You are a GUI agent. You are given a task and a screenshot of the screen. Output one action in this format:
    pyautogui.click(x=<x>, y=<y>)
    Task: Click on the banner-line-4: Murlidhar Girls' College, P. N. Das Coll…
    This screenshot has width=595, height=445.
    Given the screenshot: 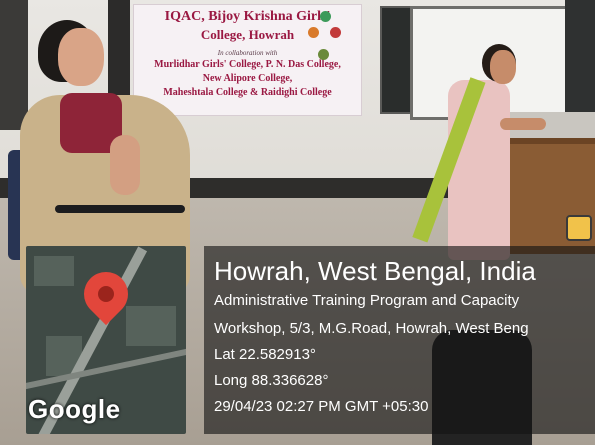 What is the action you would take?
    pyautogui.click(x=247, y=64)
    